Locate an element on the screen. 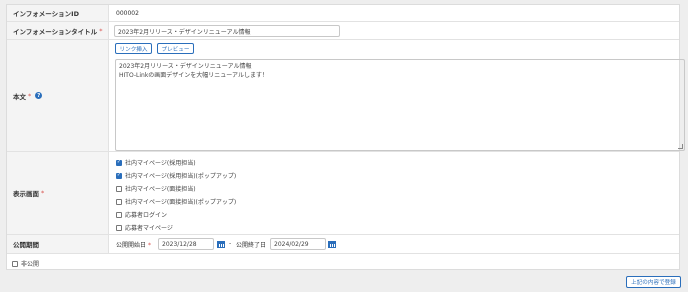 This screenshot has height=292, width=688. preview-button: プレビュー is located at coordinates (175, 48).